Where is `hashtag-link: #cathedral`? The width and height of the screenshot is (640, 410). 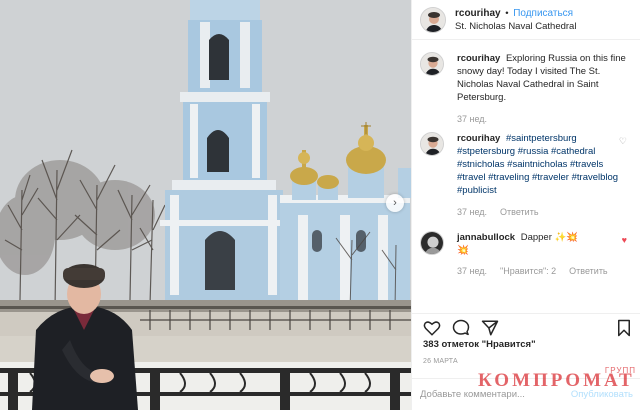
hashtag-link: #cathedral is located at coordinates (573, 151).